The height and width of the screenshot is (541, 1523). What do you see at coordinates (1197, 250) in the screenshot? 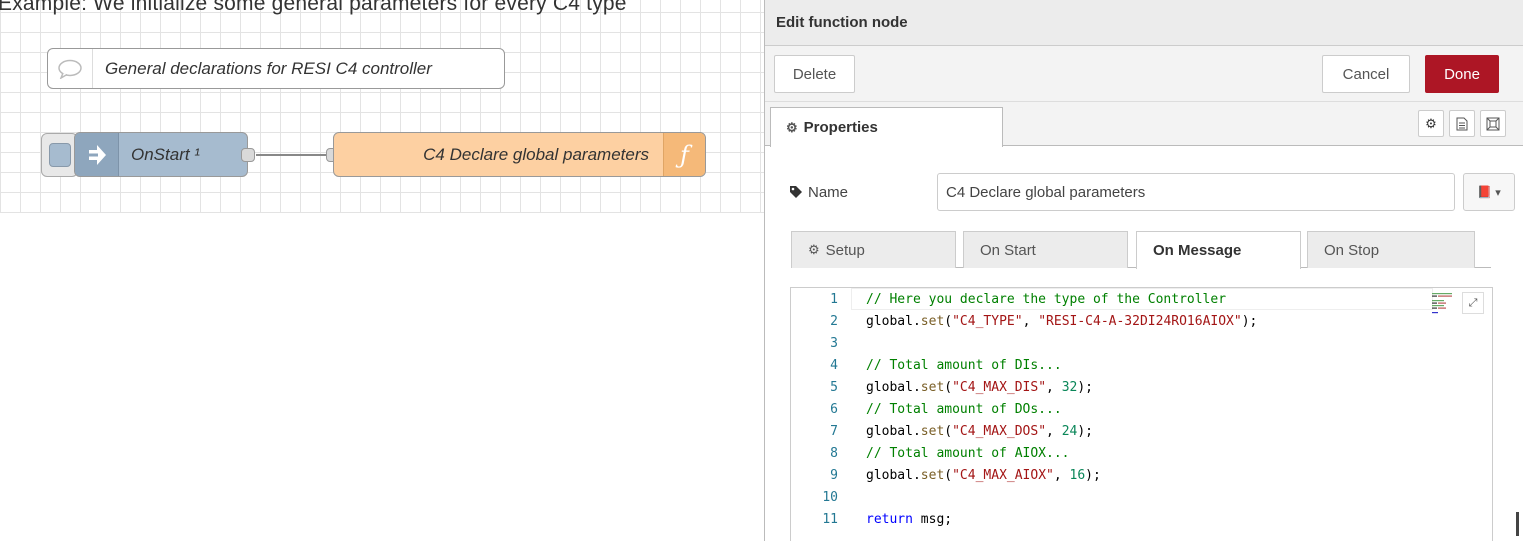
I see `tab-on-message-label: On Message` at bounding box center [1197, 250].